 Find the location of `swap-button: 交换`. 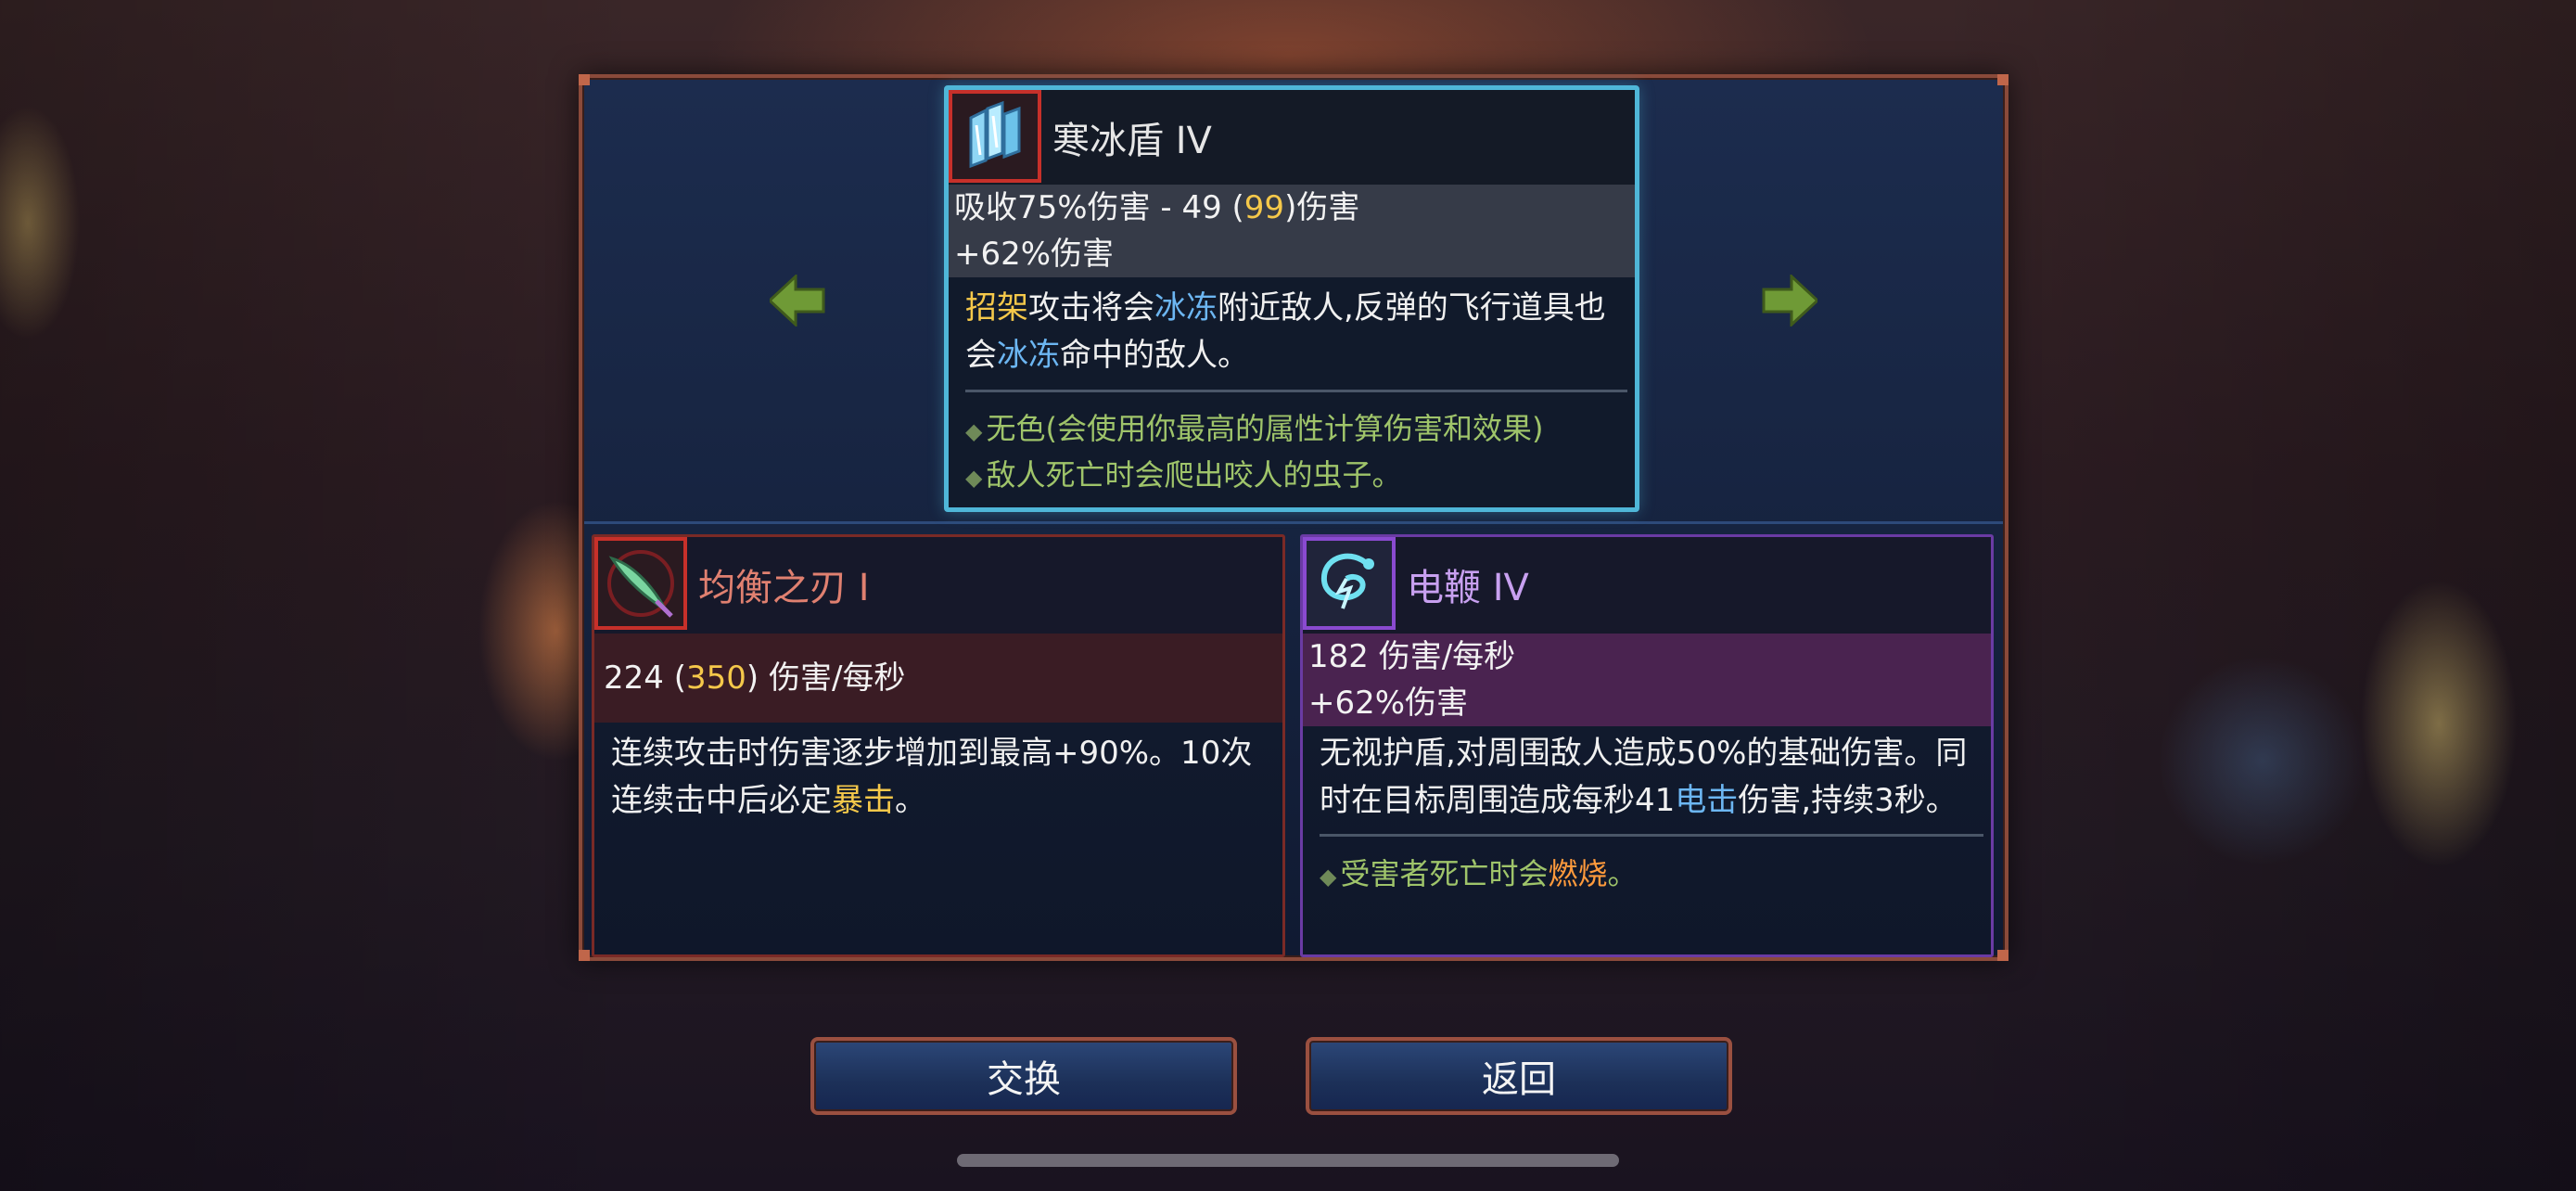

swap-button: 交换 is located at coordinates (1024, 1076).